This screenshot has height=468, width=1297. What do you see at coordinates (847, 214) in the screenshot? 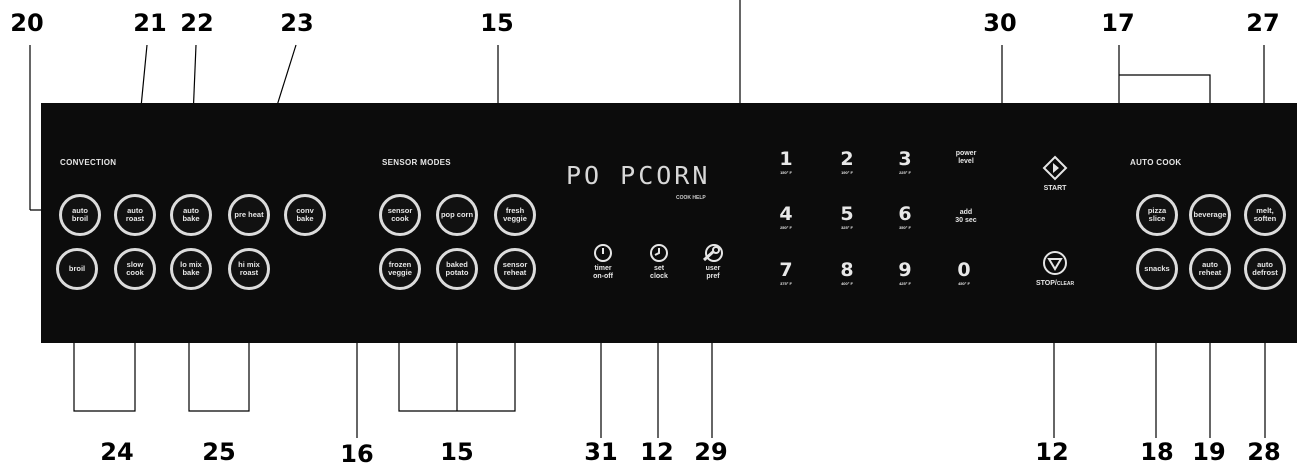
I see `digit-5: 5` at bounding box center [847, 214].